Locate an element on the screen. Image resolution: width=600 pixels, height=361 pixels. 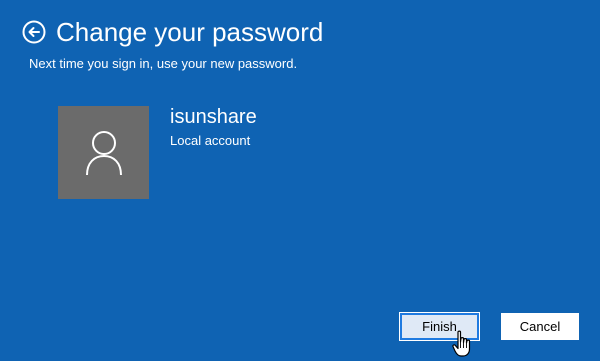
page-title: Change your password is located at coordinates (190, 32).